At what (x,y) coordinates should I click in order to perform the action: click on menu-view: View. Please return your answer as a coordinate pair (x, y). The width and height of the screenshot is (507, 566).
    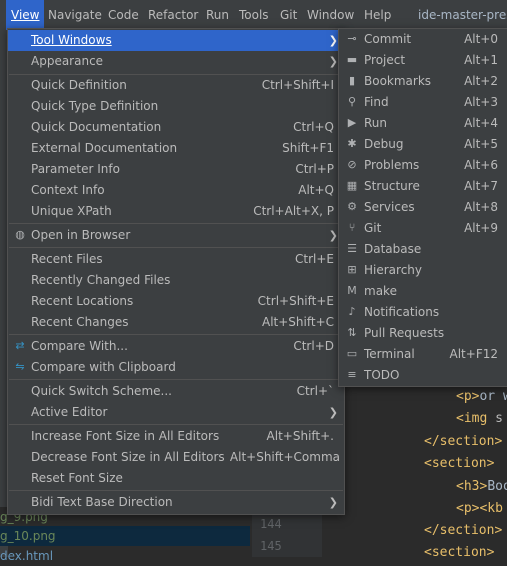
    Looking at the image, I should click on (25, 15).